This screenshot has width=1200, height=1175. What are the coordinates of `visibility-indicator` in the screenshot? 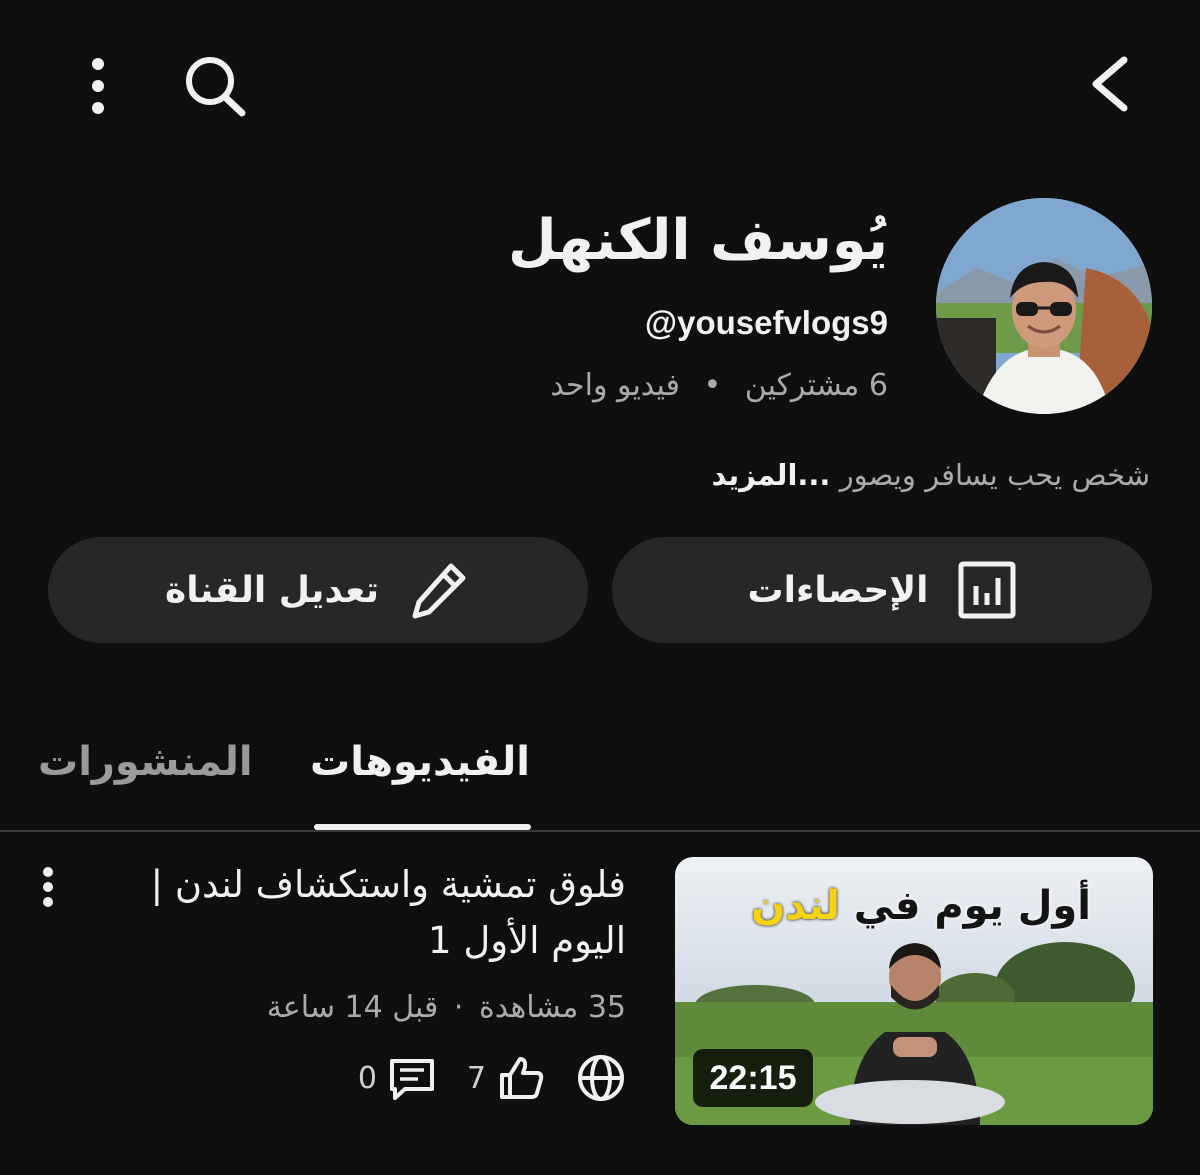 It's located at (601, 1078).